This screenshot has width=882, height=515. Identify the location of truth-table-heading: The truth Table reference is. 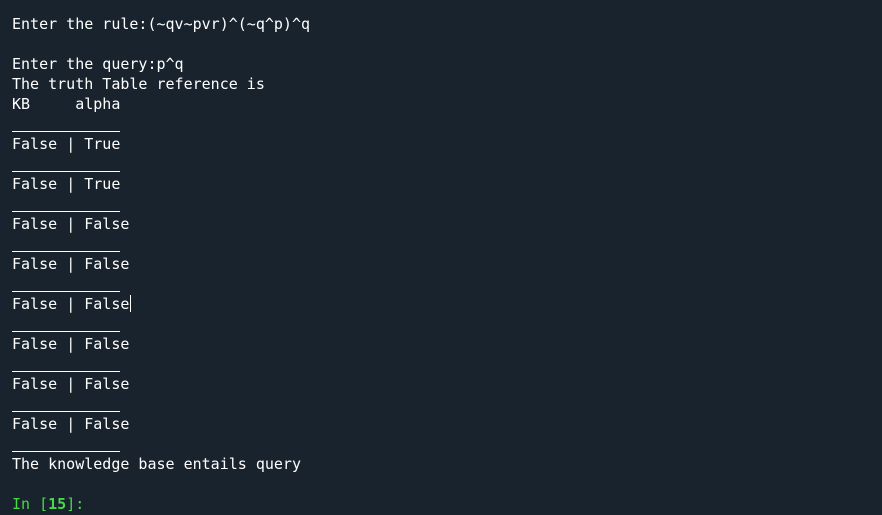
(138, 84).